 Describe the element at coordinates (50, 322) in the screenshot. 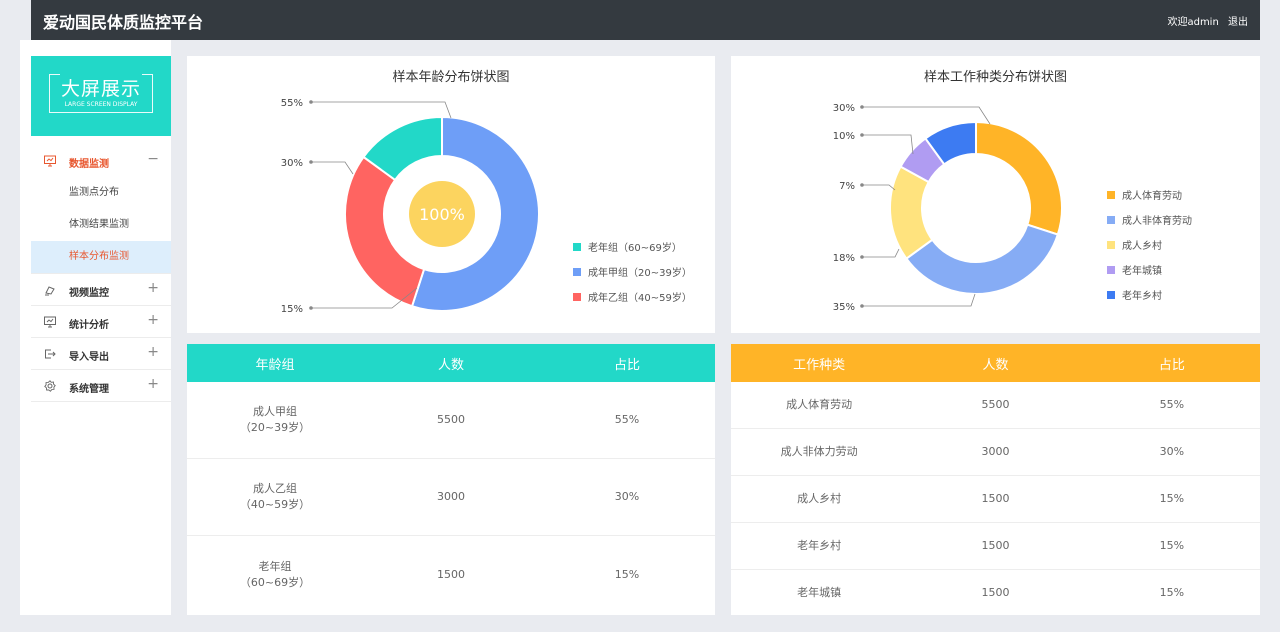

I see `chart-screen-icon` at that location.